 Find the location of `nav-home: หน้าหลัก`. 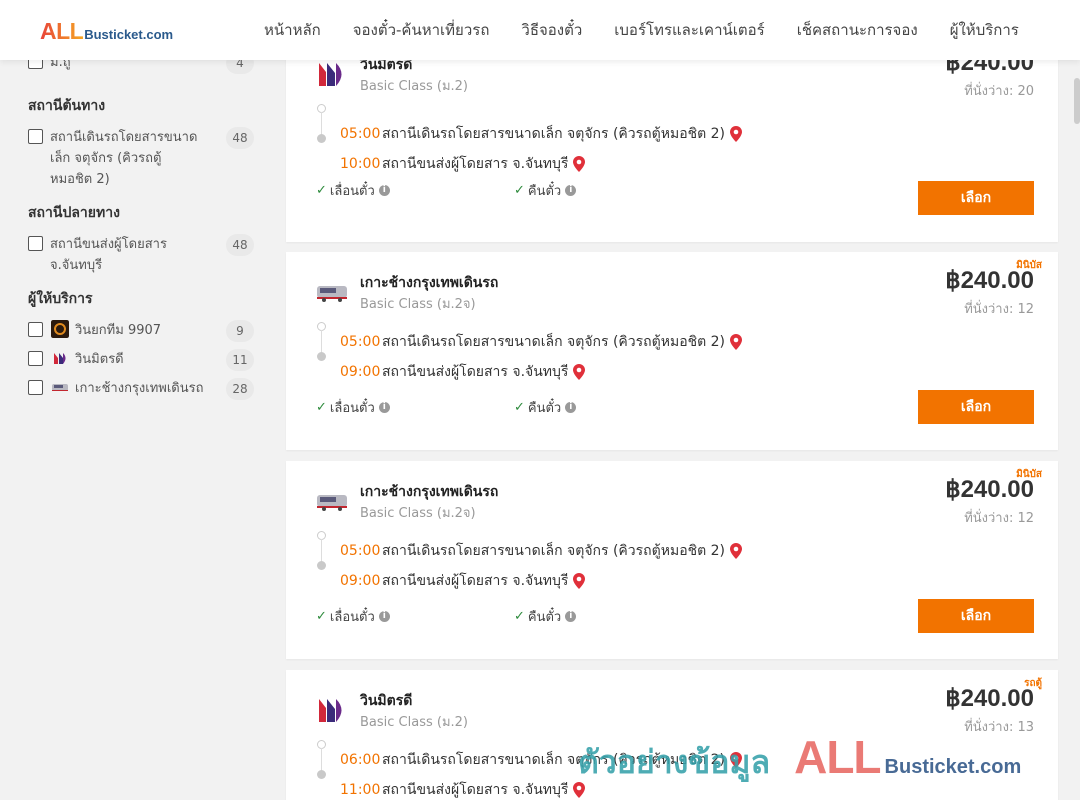

nav-home: หน้าหลัก is located at coordinates (292, 30).